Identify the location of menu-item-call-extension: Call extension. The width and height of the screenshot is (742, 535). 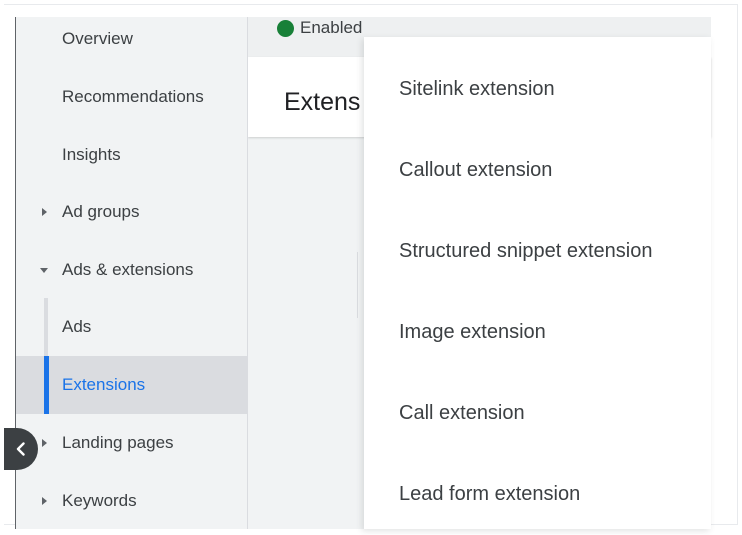
(537, 413).